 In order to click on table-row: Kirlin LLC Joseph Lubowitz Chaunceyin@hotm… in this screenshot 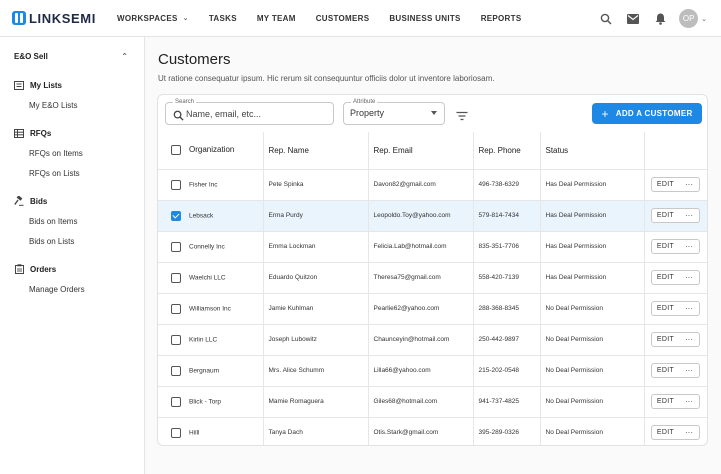, I will do `click(432, 340)`.